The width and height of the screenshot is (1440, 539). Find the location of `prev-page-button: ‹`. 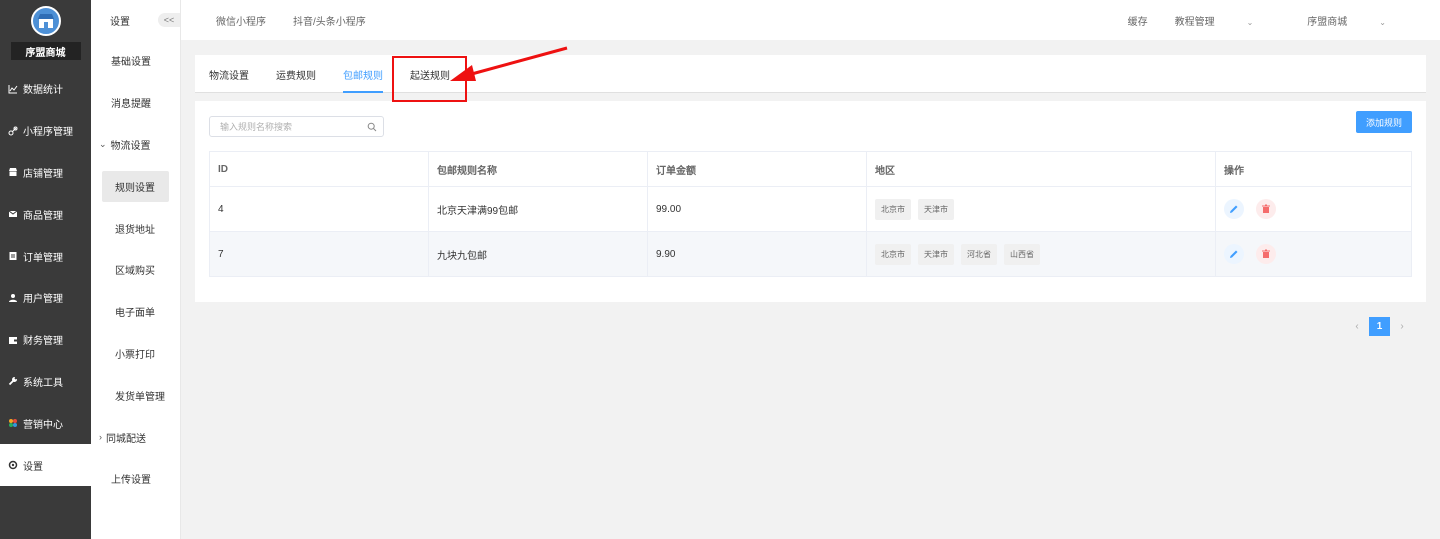

prev-page-button: ‹ is located at coordinates (1357, 326).